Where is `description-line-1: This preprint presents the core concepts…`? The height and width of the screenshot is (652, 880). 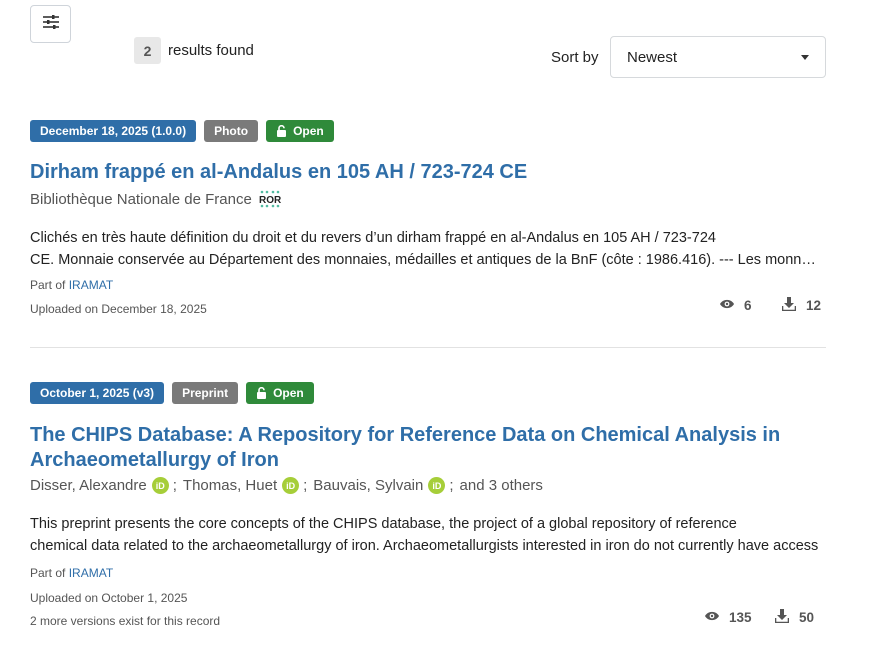 description-line-1: This preprint presents the core concepts… is located at coordinates (383, 524).